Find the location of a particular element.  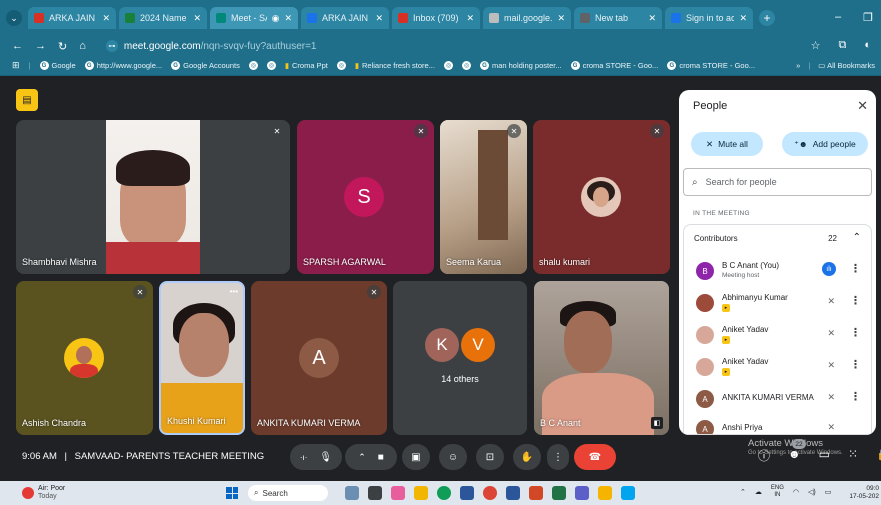

browser-tab-1: ARKA JAIN UNIV ✕ is located at coordinates (72, 18).